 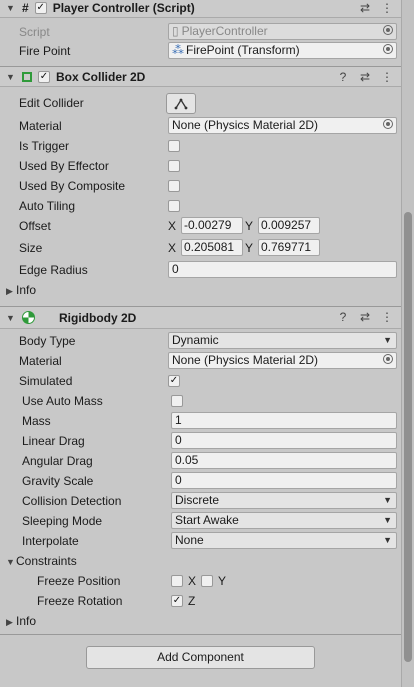 What do you see at coordinates (79, 581) in the screenshot?
I see `freeze-position-label: Freeze Position` at bounding box center [79, 581].